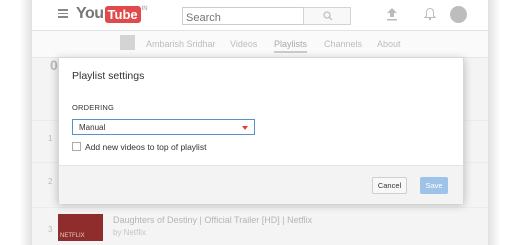 This screenshot has width=520, height=245. I want to click on logo-you-text: You, so click(90, 13).